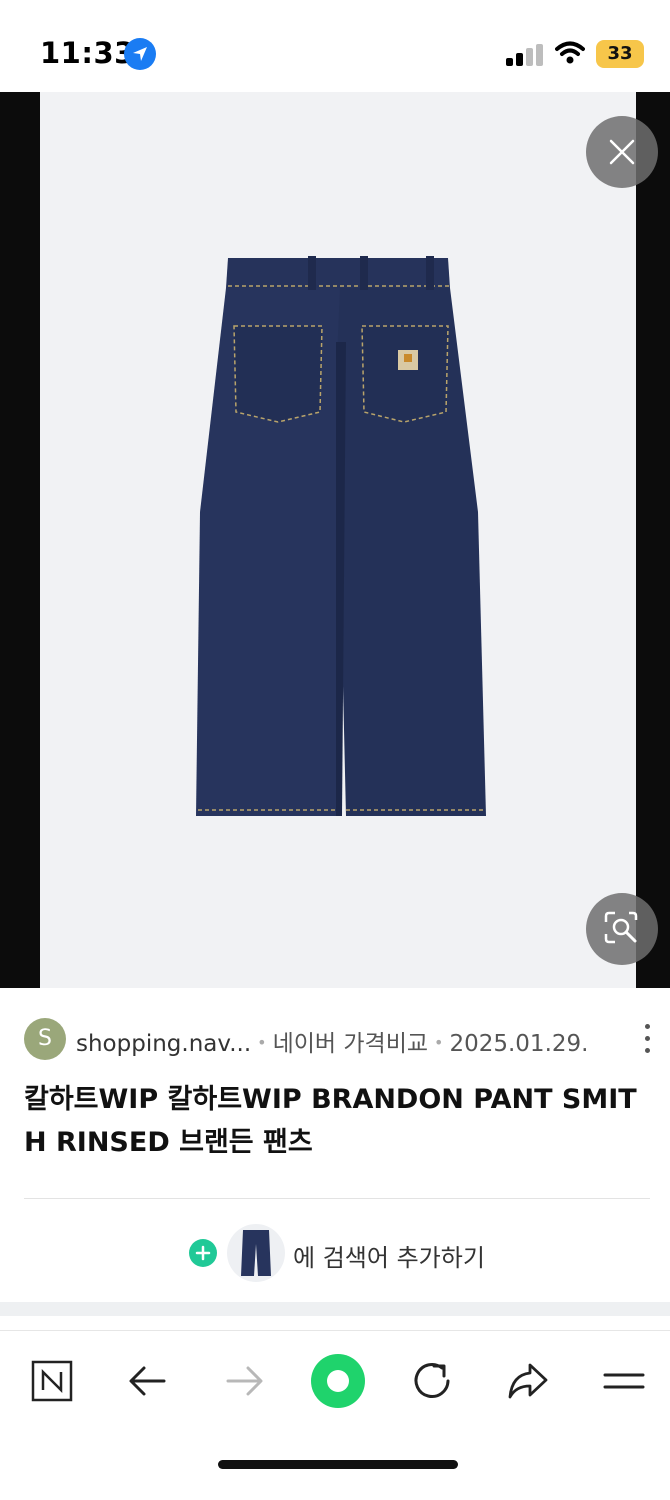 This screenshot has width=670, height=1500. What do you see at coordinates (203, 1253) in the screenshot?
I see `plus-icon` at bounding box center [203, 1253].